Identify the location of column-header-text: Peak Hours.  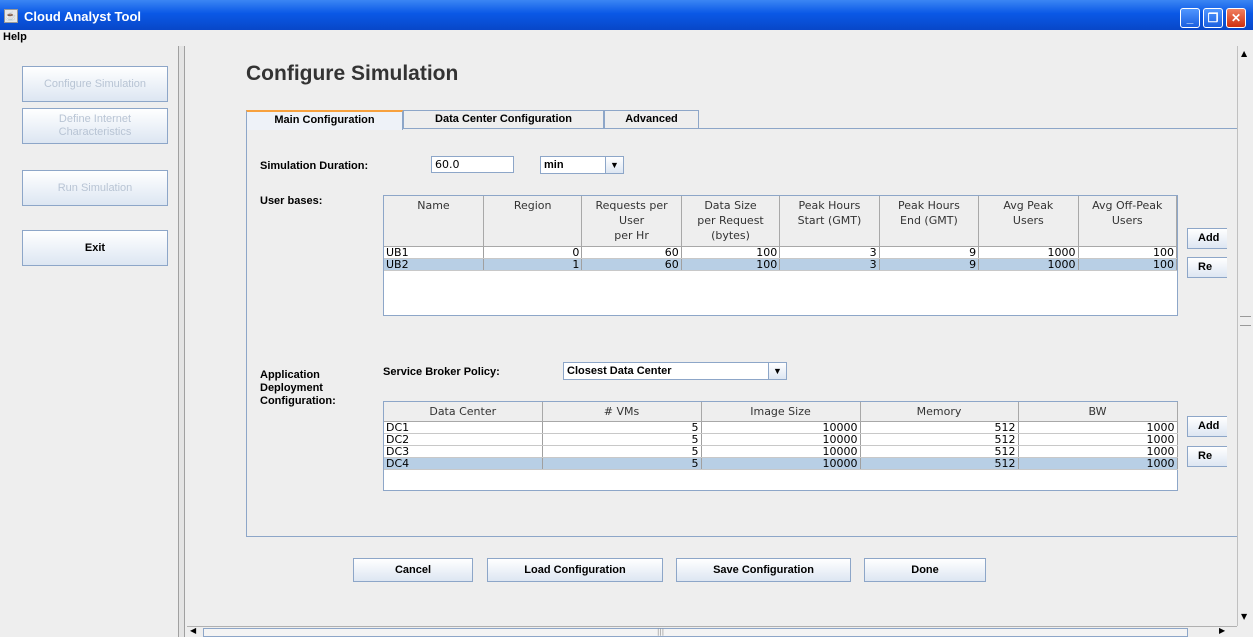
(928, 205).